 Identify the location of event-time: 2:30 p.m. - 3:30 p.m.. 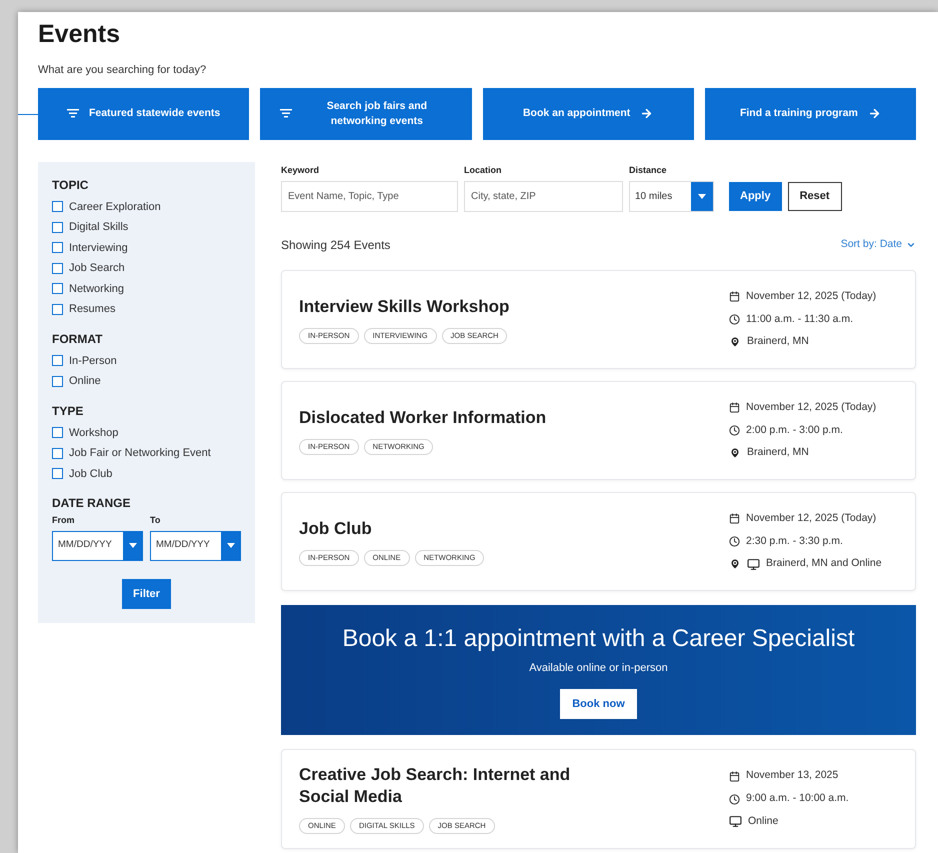
(794, 541).